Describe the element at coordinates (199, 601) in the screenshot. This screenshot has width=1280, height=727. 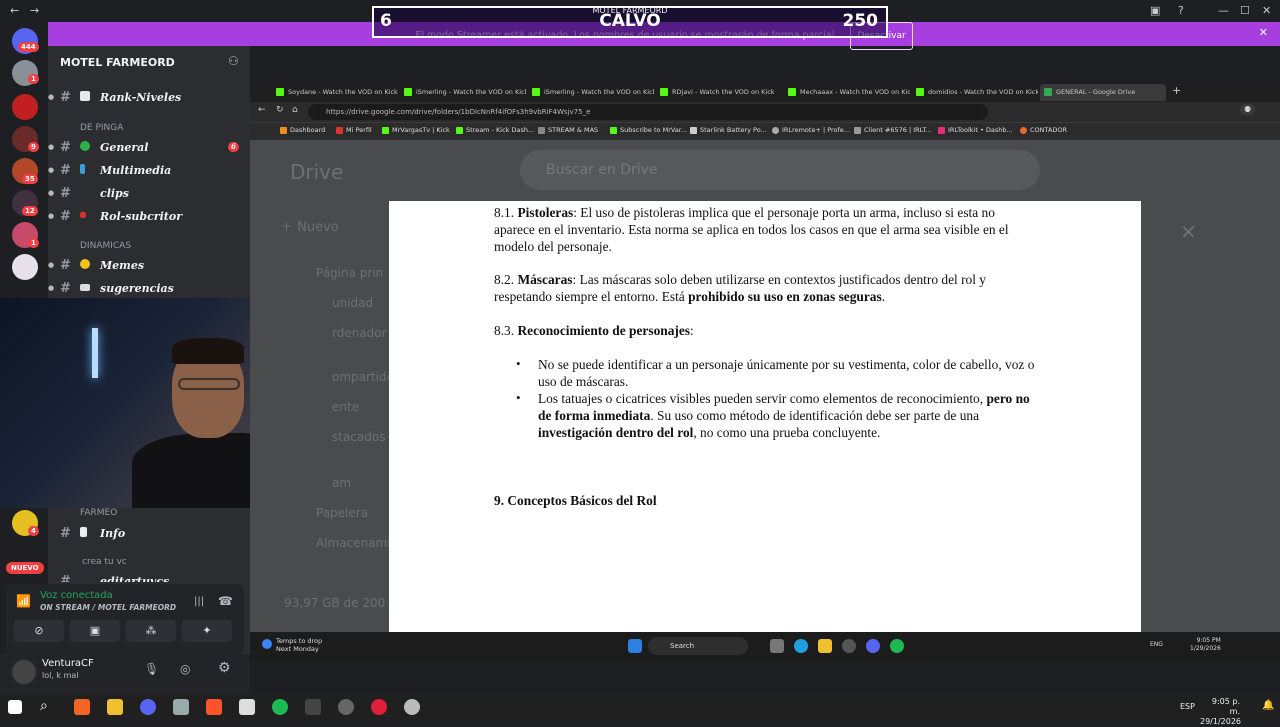
I see `soundboard-icon: |||` at that location.